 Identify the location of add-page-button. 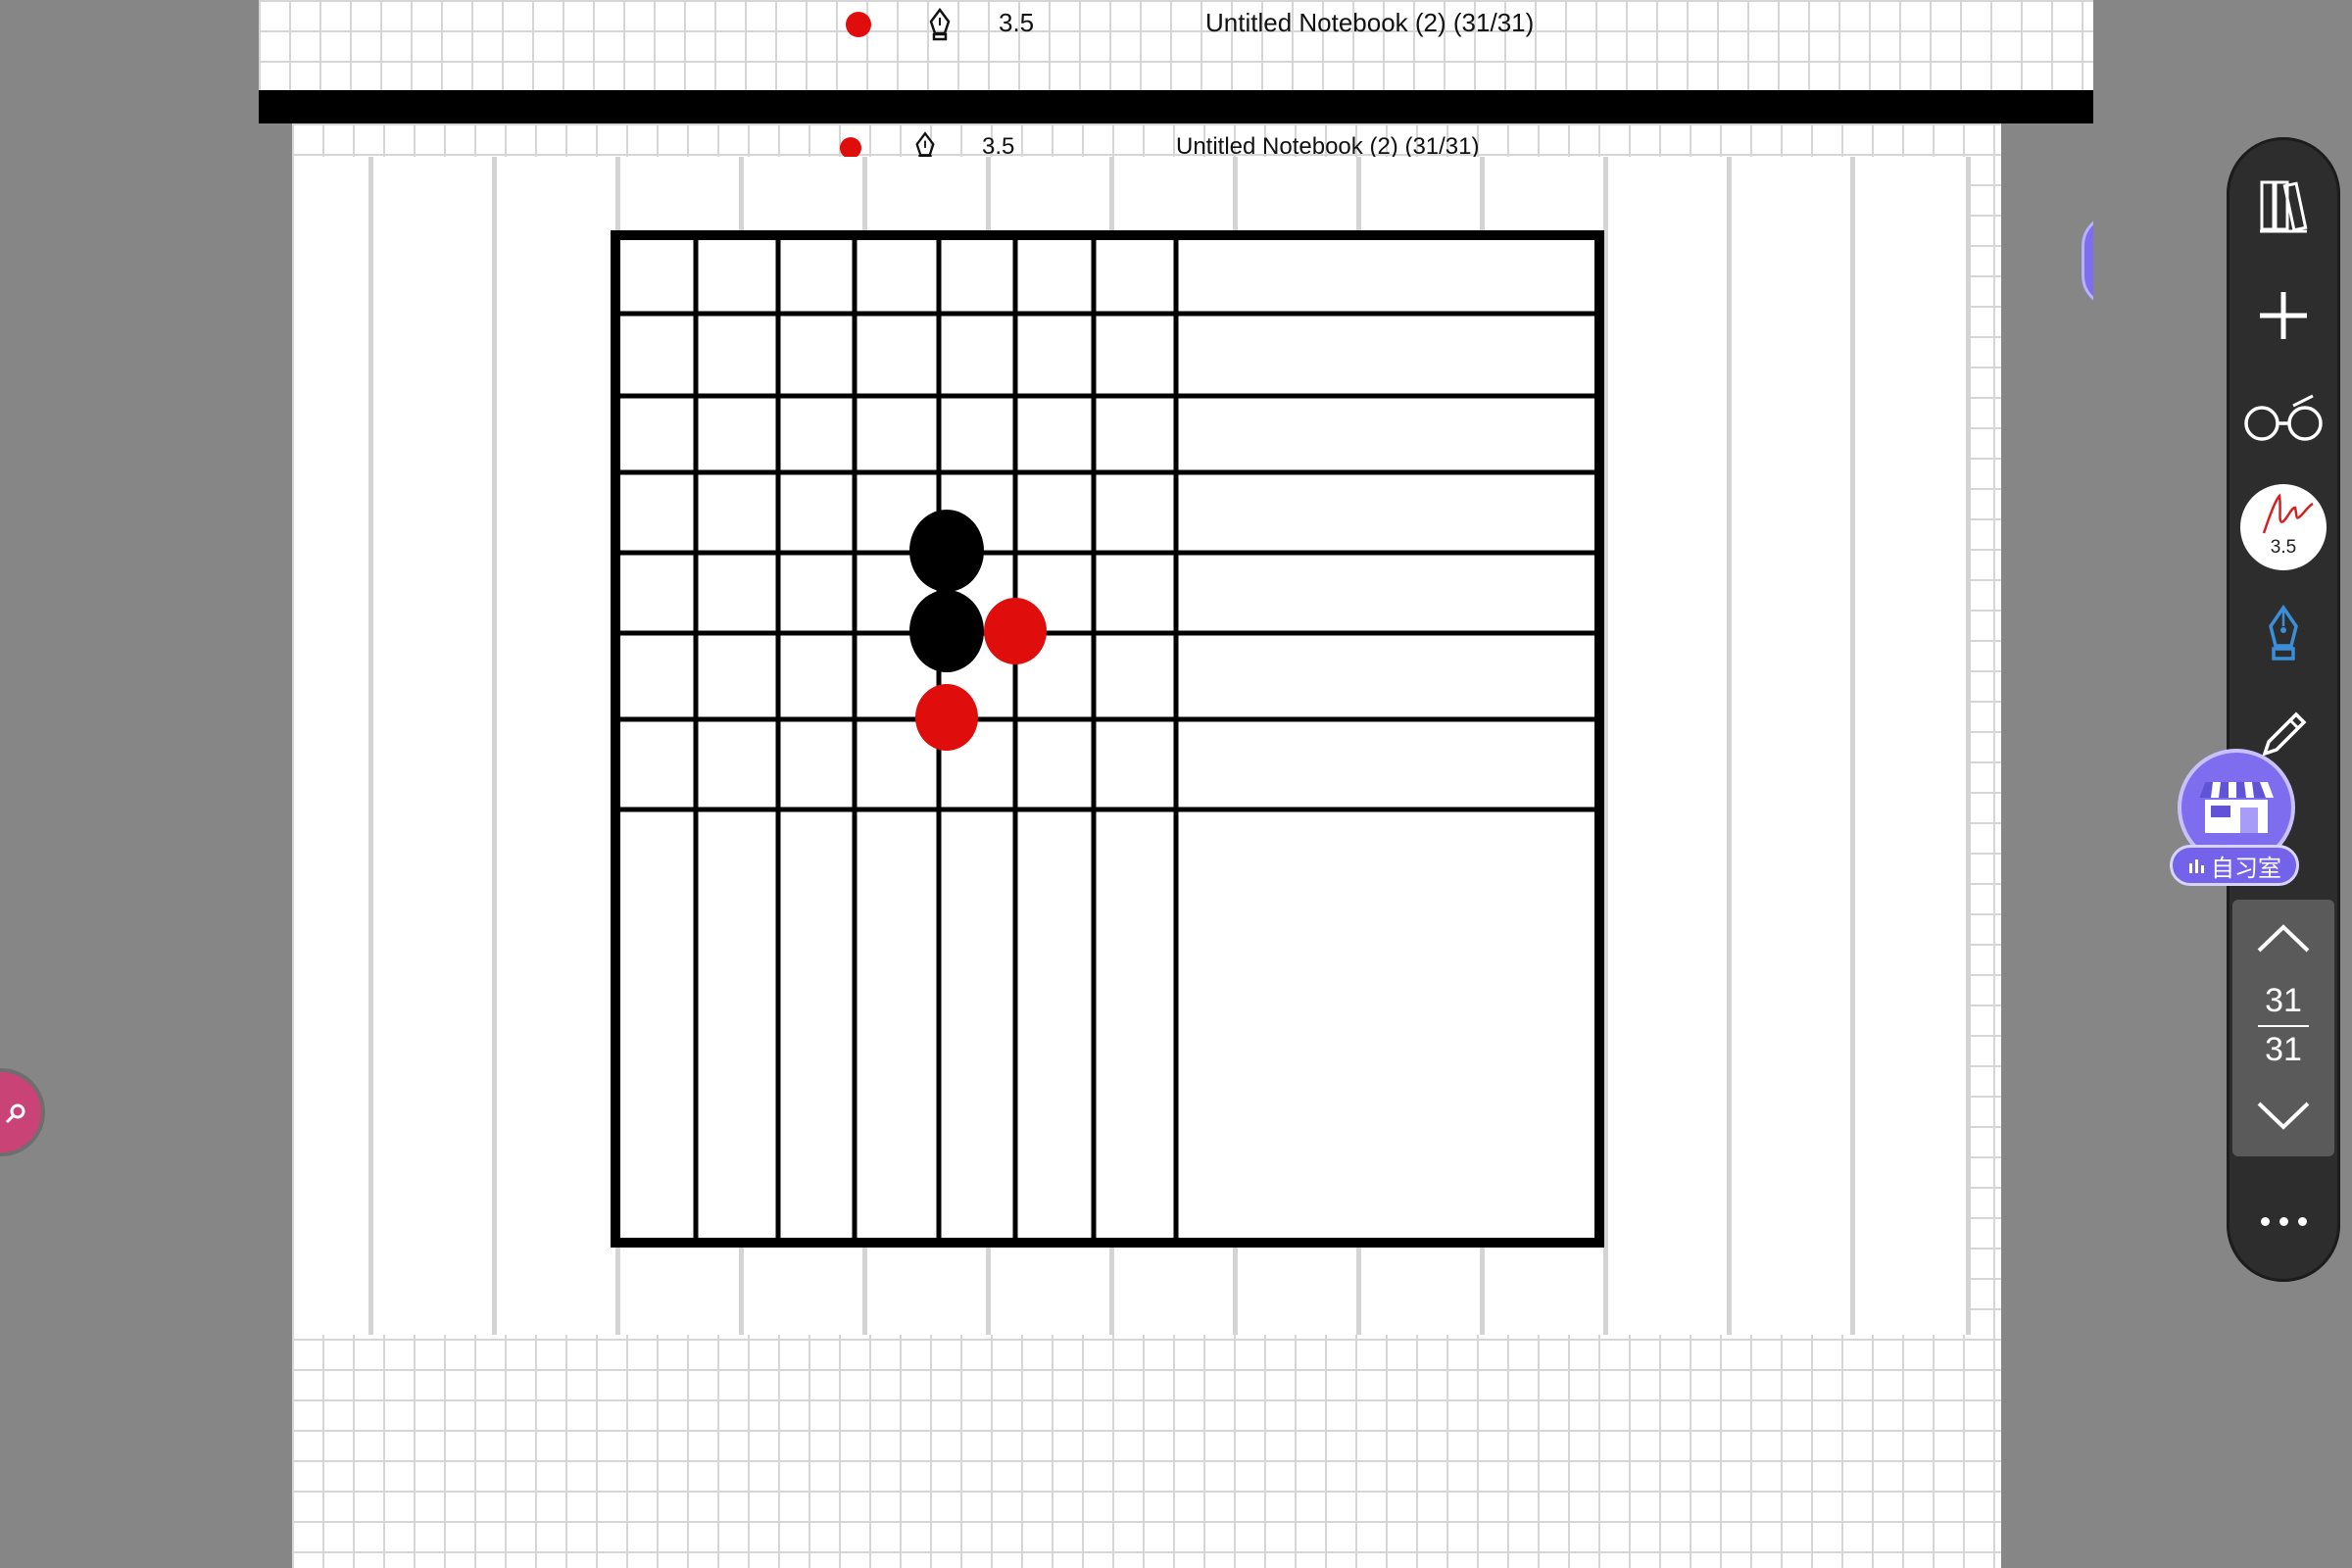
(2283, 316).